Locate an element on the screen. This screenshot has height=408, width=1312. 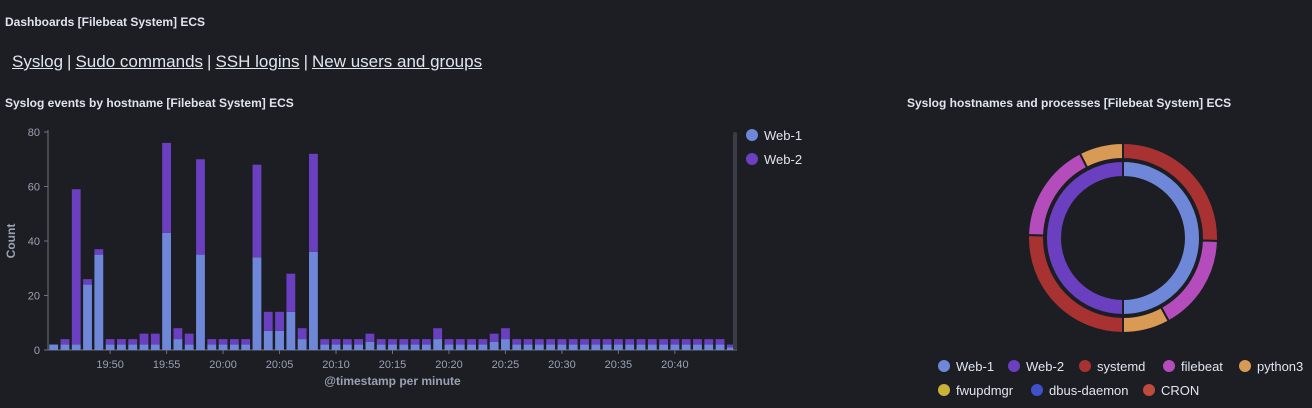
legend-swatch-python3 is located at coordinates (1245, 366).